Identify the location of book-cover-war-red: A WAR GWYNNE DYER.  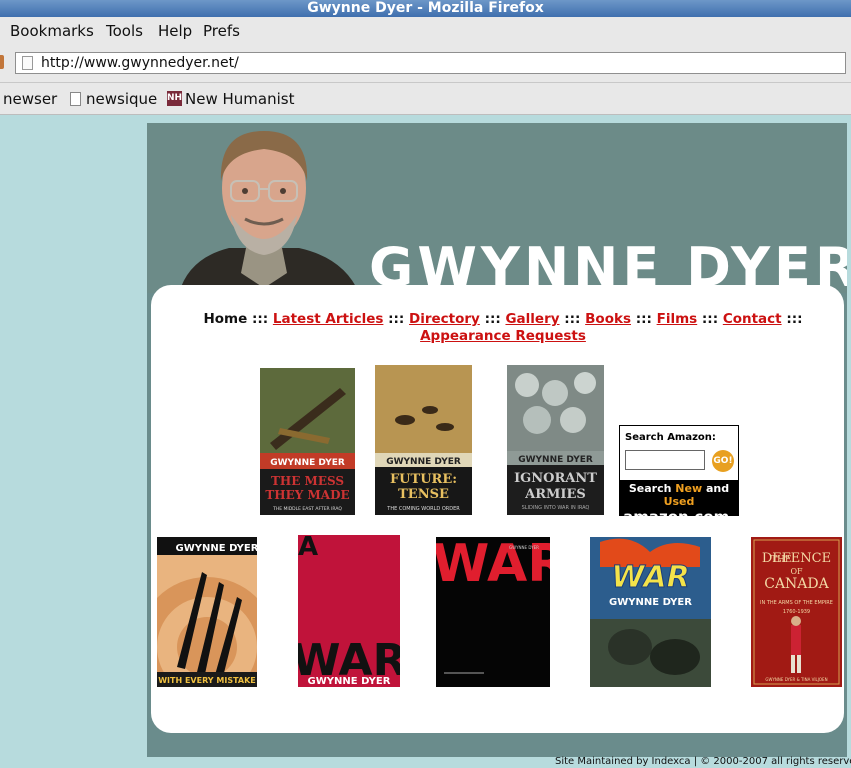
(349, 611).